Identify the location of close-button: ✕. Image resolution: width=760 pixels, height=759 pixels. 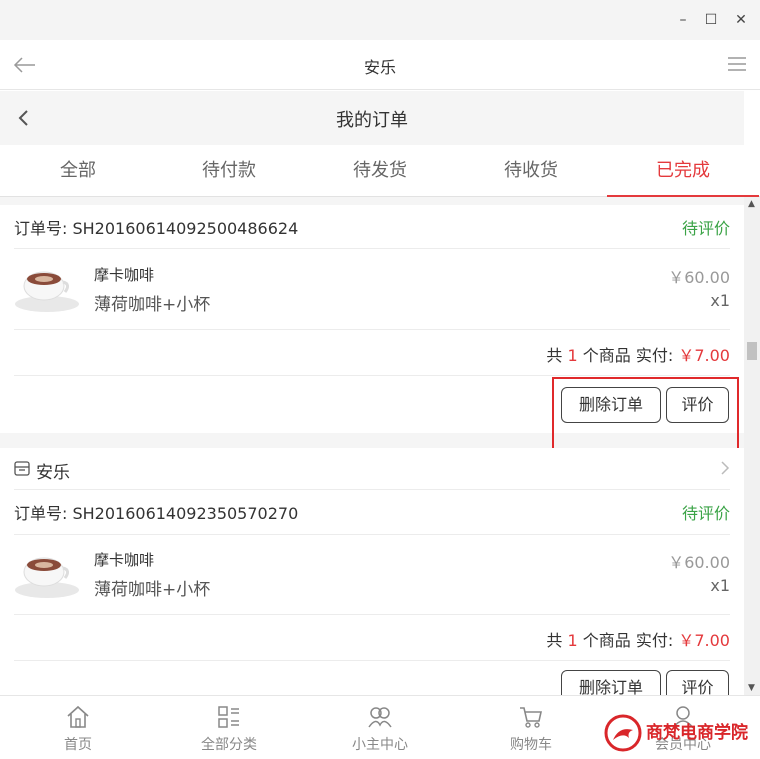
(741, 20).